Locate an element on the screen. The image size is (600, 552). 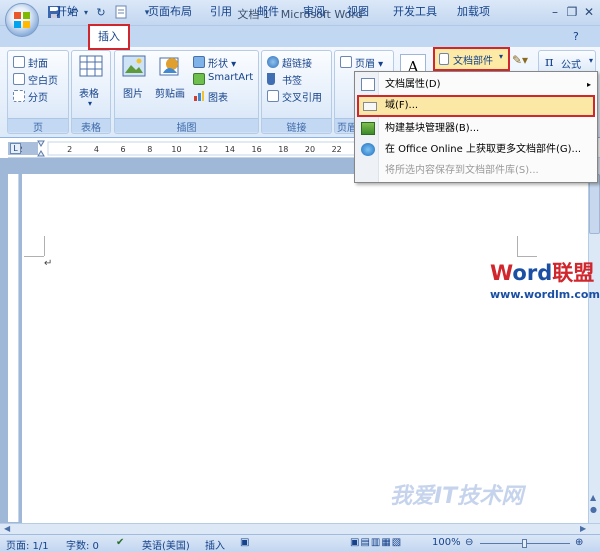
vertical-scrollbar: ▲ ▲ ● is located at coordinates (594, 340).